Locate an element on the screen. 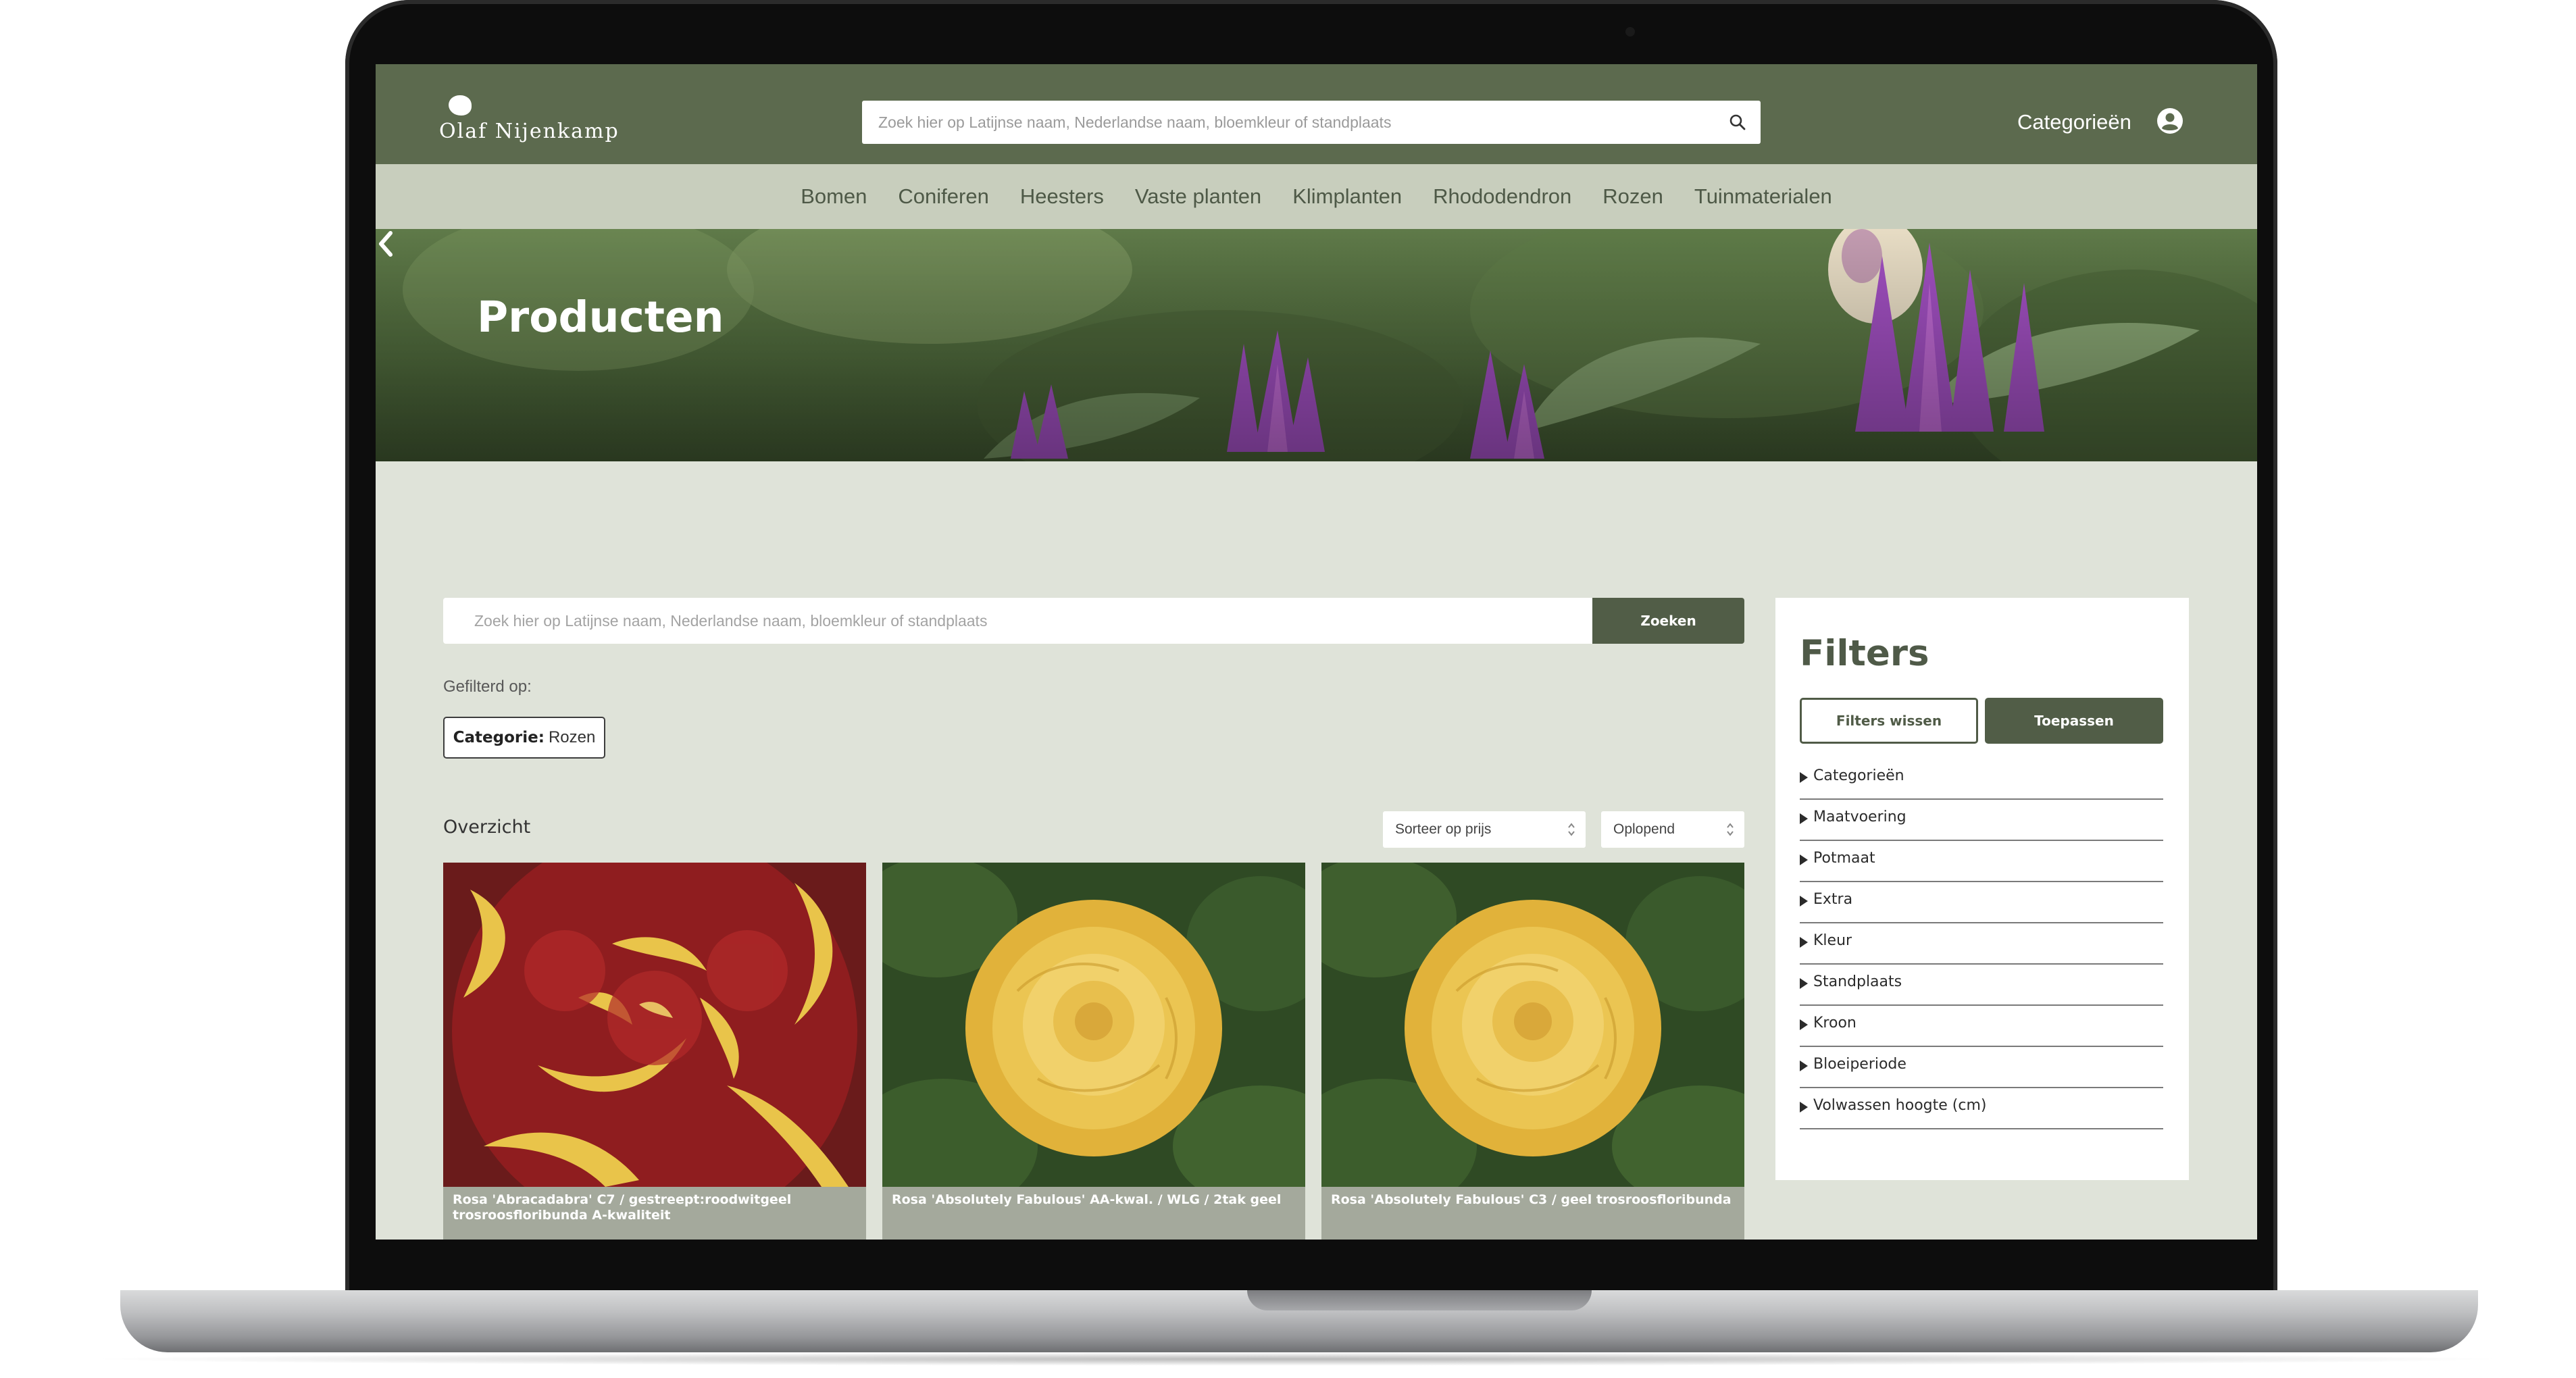  chip-key: Categorie: is located at coordinates (499, 737).